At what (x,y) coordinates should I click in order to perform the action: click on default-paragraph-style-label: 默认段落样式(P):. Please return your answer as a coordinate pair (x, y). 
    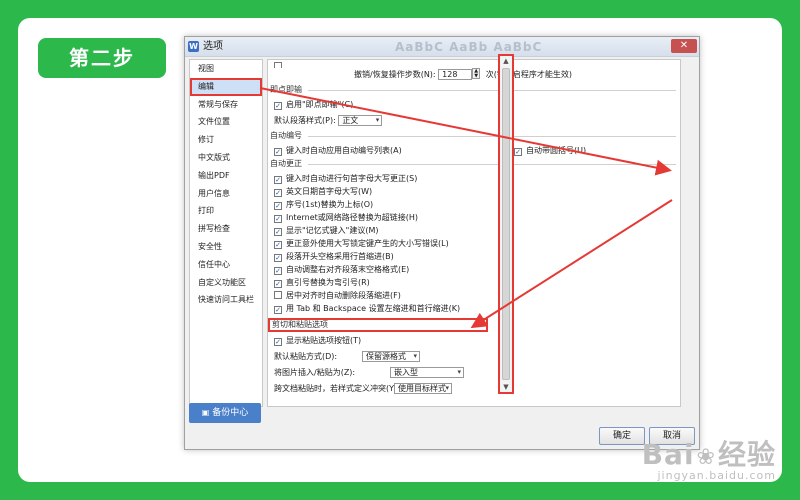
    Looking at the image, I should click on (305, 120).